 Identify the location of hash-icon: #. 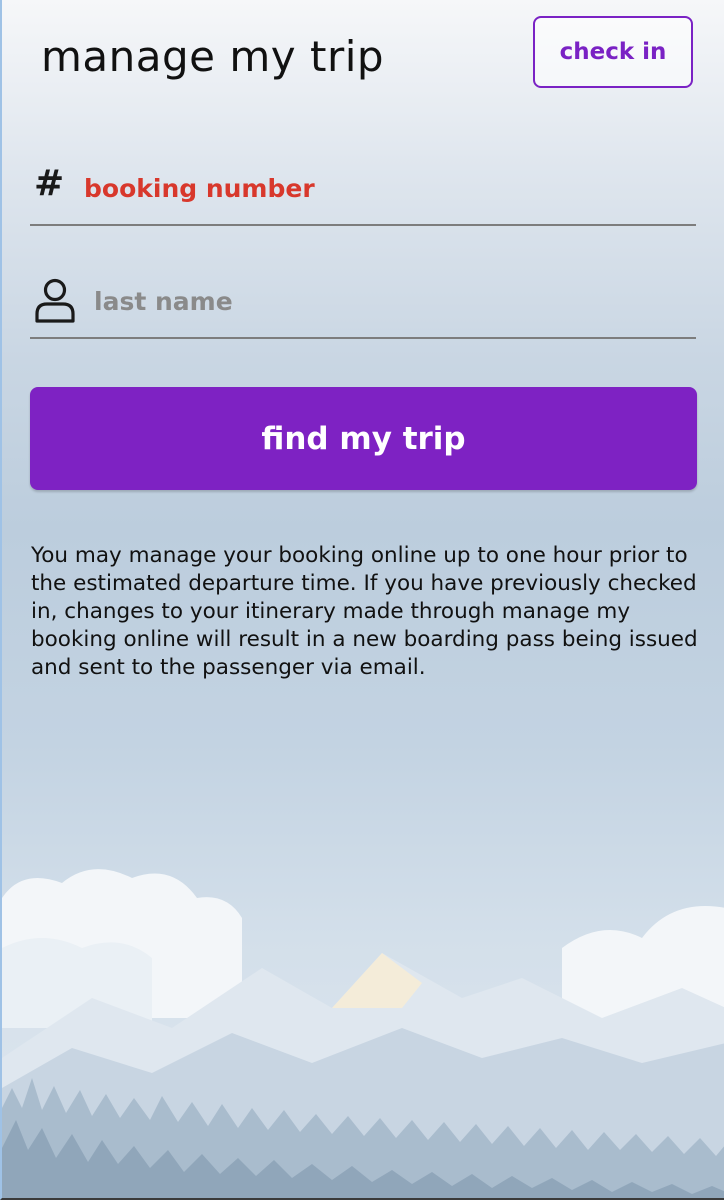
(49, 183).